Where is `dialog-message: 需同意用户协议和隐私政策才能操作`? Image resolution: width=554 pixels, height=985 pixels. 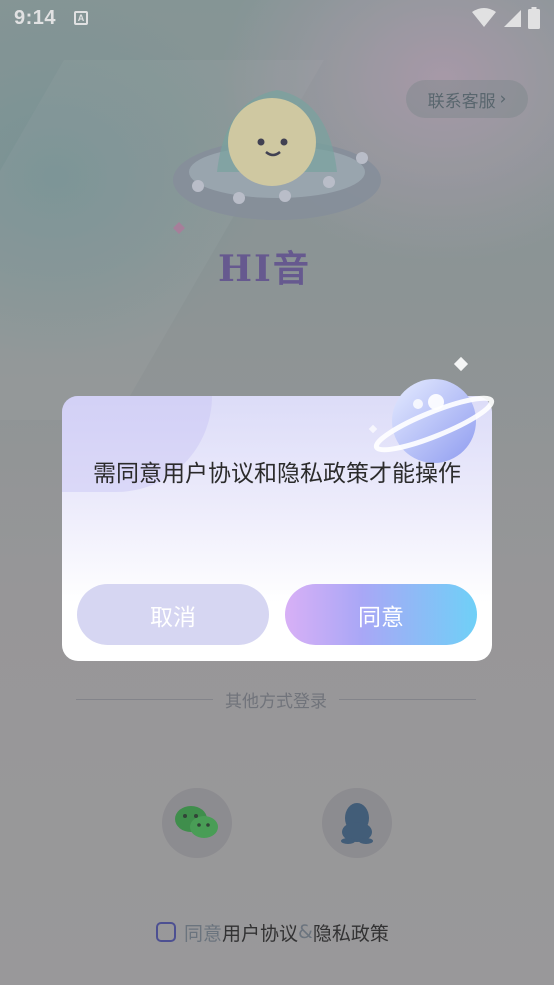
dialog-message: 需同意用户协议和隐私政策才能操作 is located at coordinates (277, 474).